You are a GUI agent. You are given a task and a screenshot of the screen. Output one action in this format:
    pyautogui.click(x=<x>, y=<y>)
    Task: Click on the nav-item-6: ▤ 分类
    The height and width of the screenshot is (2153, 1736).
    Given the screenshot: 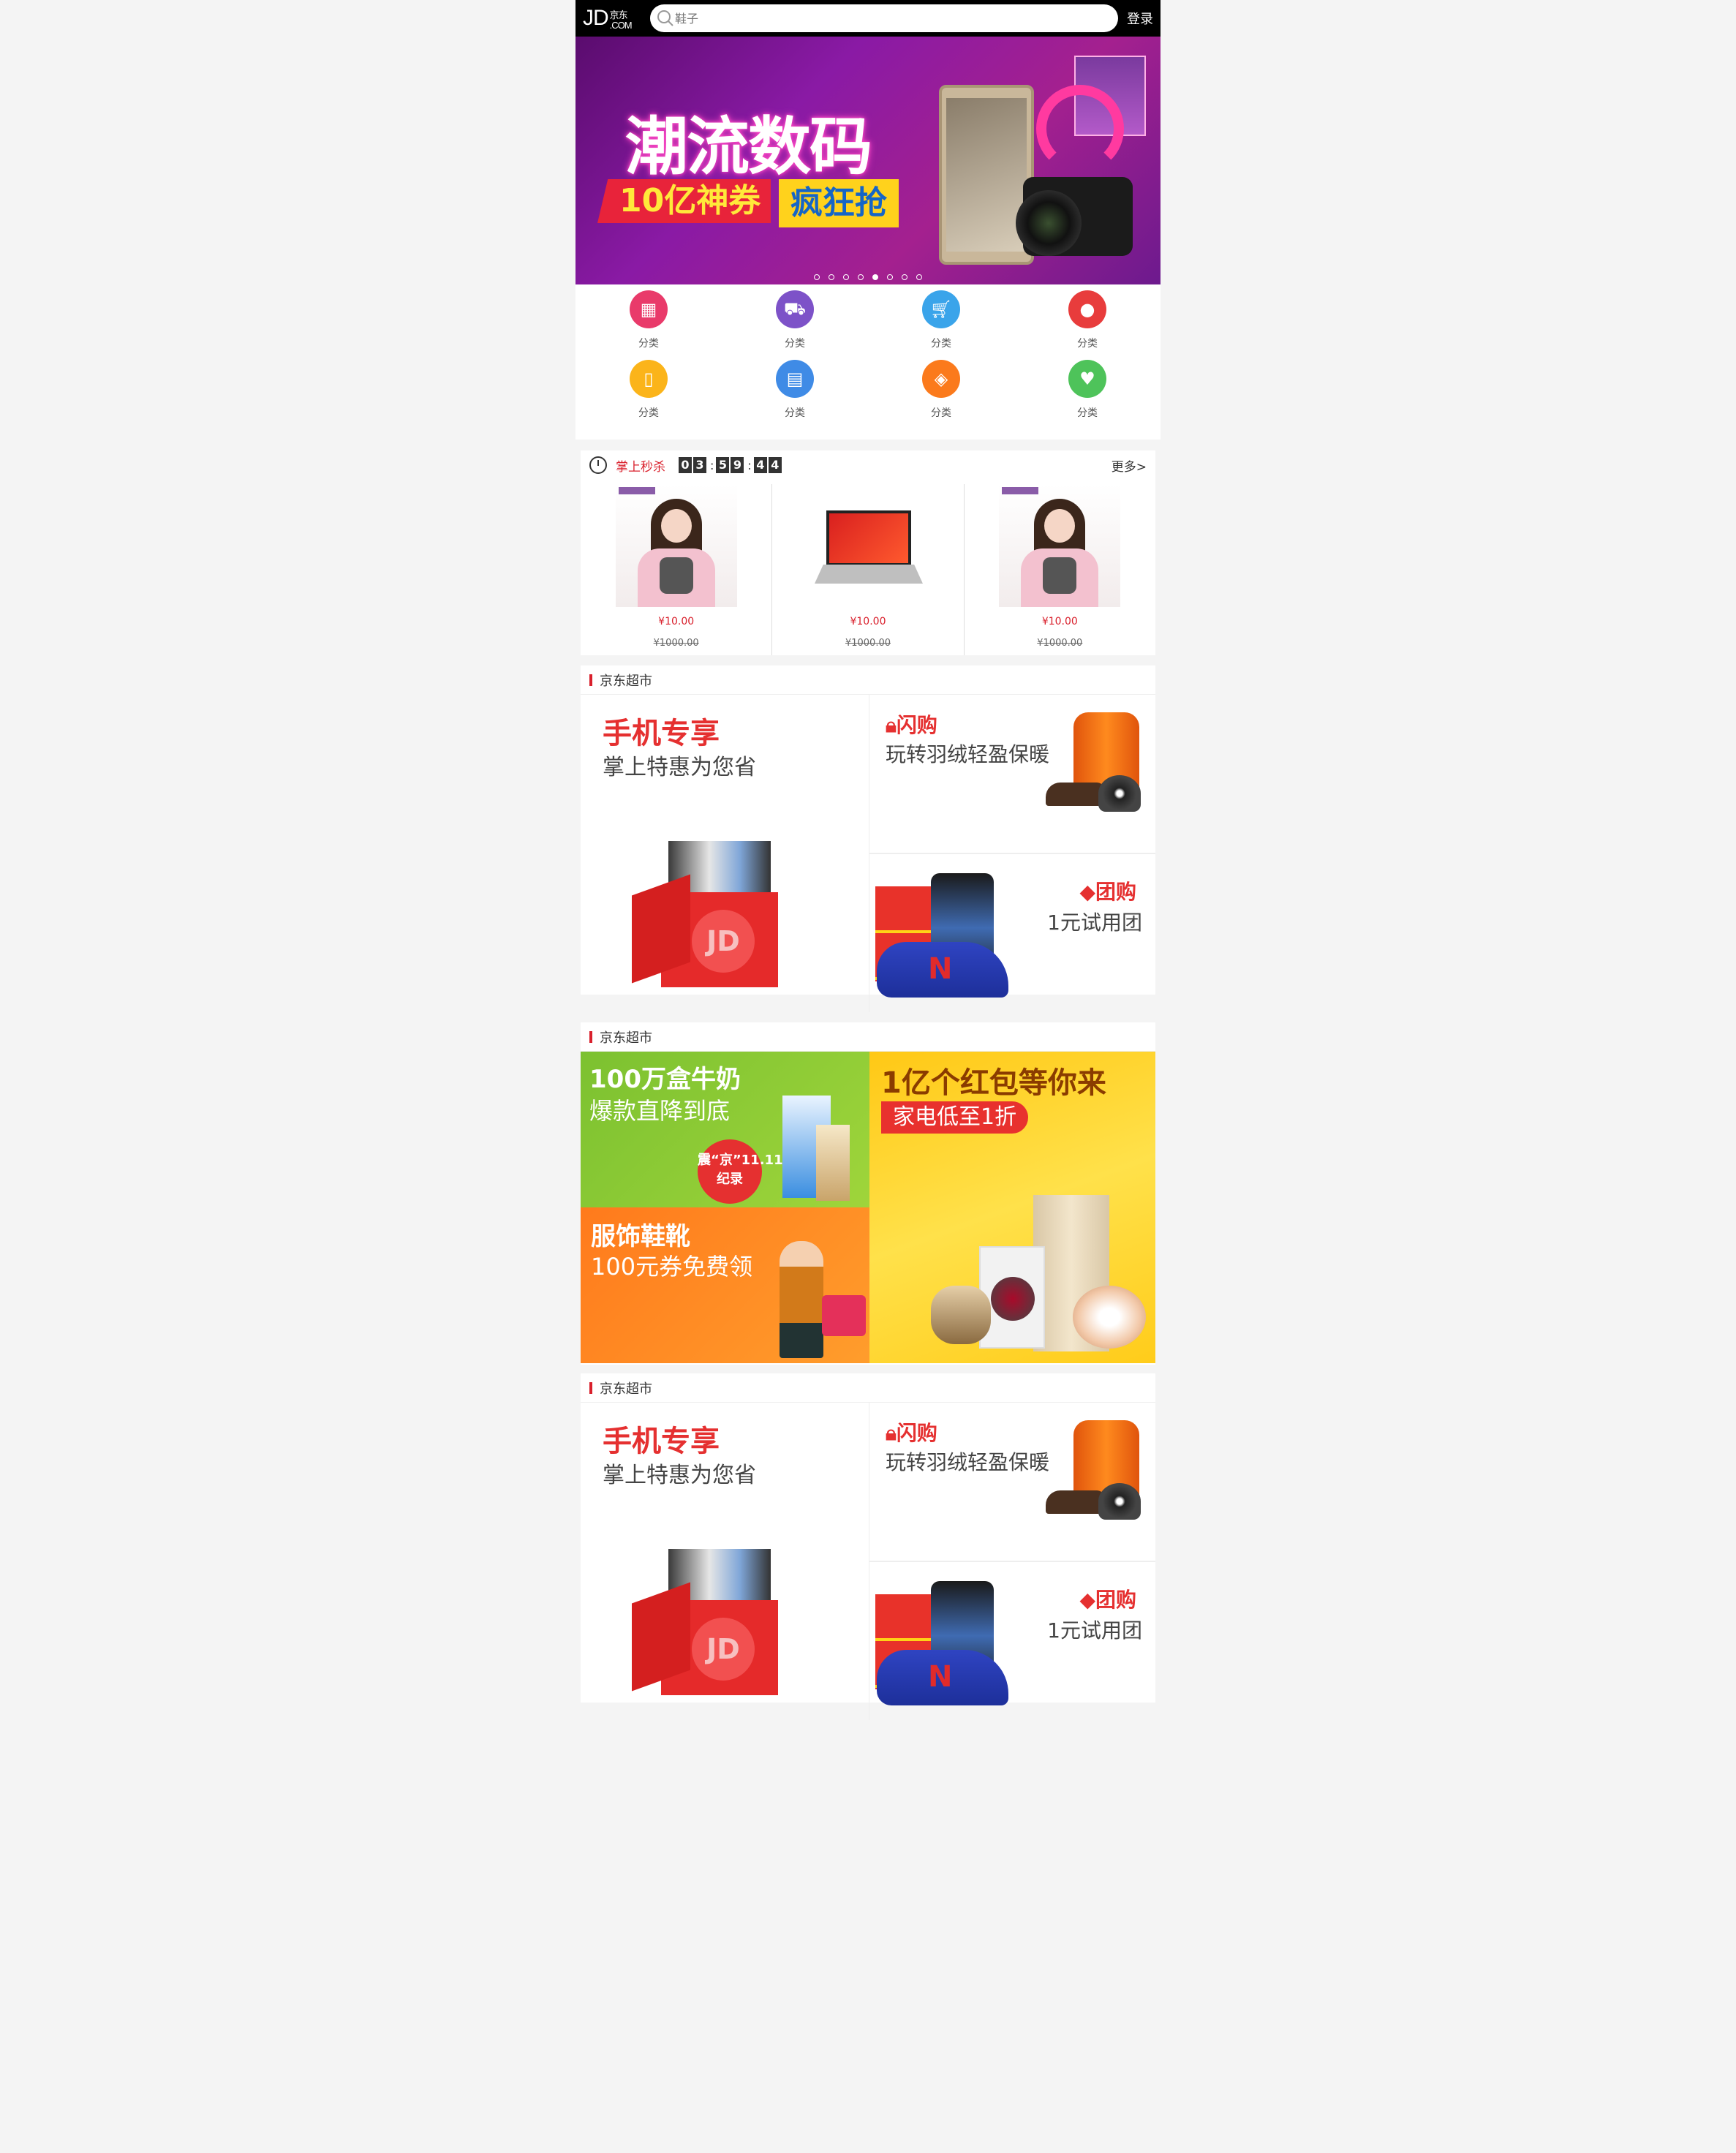 What is the action you would take?
    pyautogui.click(x=795, y=394)
    